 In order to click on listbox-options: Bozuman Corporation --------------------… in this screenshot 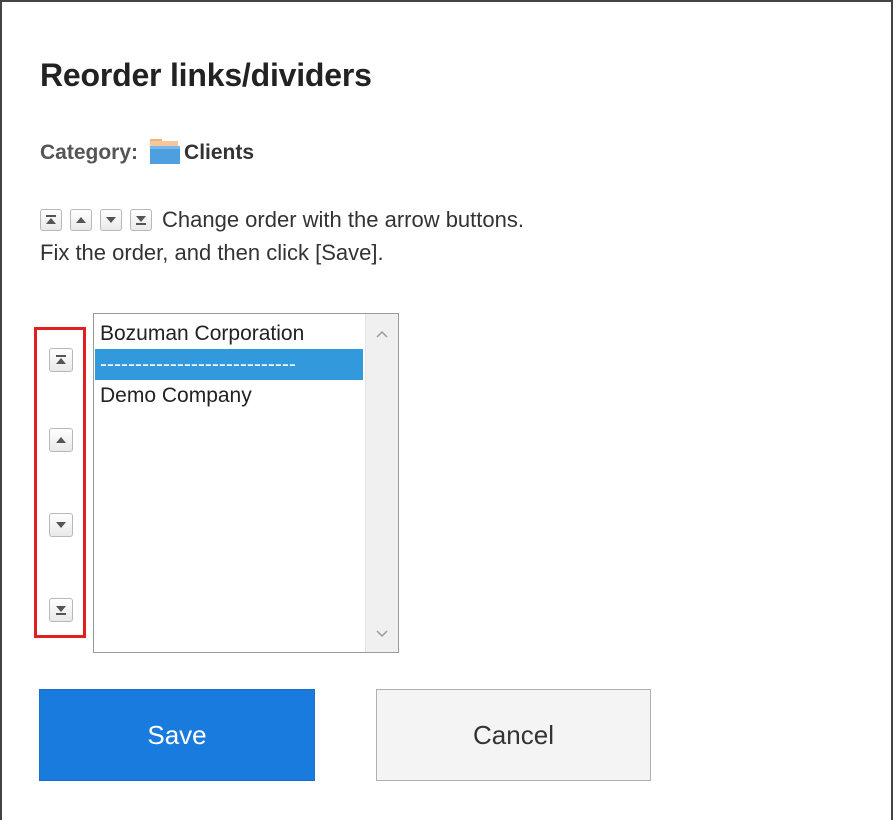, I will do `click(229, 364)`.